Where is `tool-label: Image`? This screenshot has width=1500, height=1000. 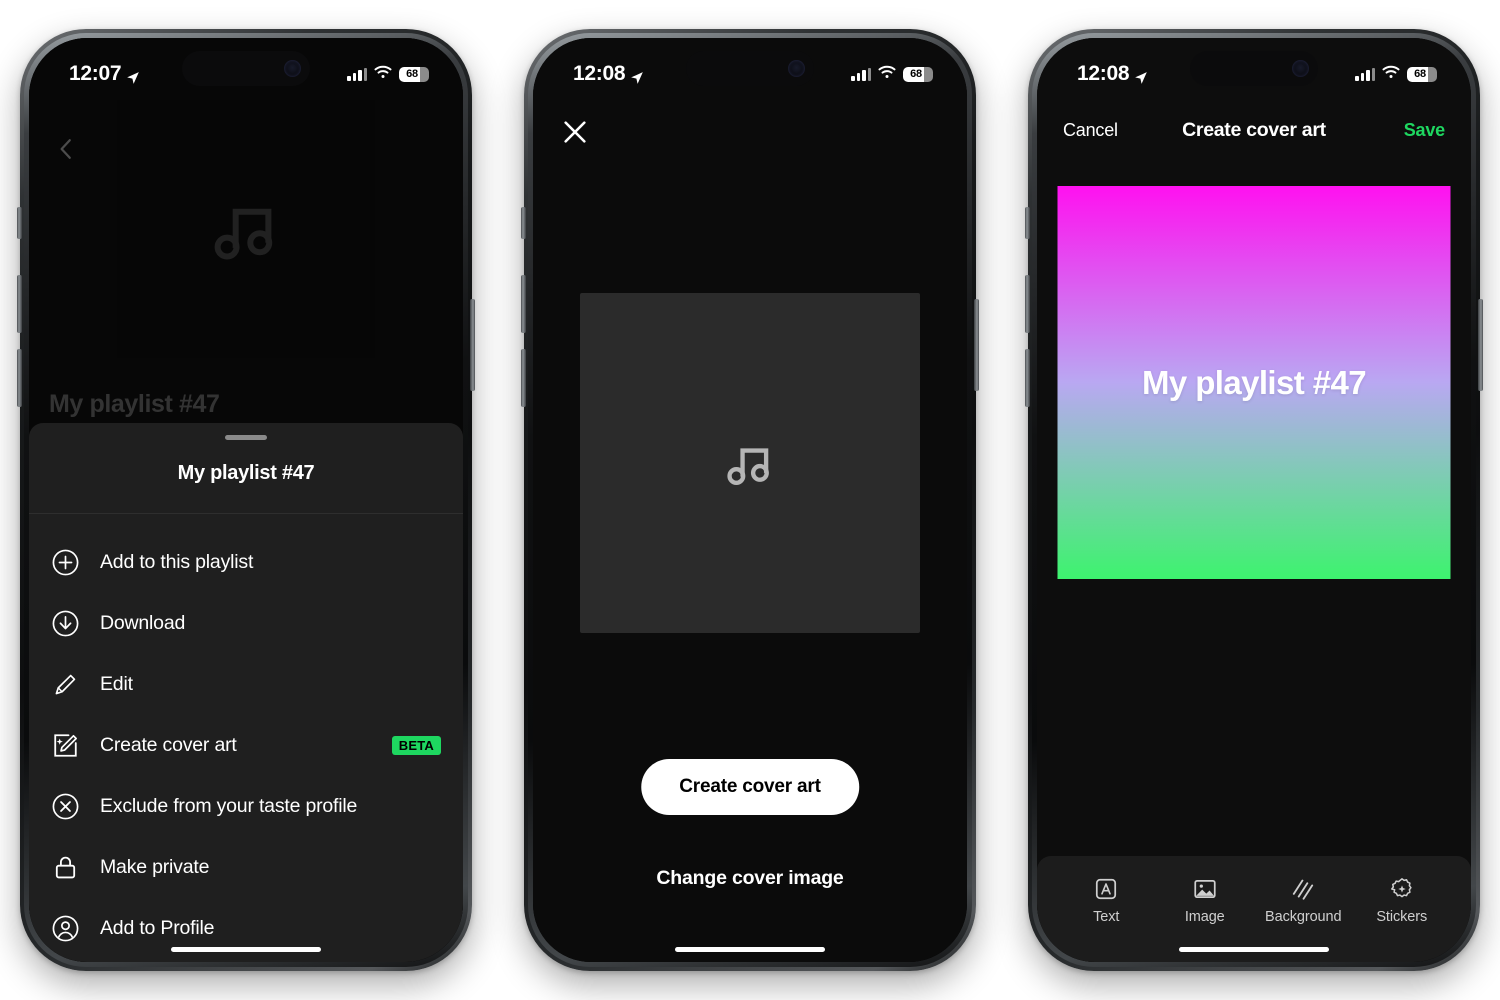 tool-label: Image is located at coordinates (1204, 917).